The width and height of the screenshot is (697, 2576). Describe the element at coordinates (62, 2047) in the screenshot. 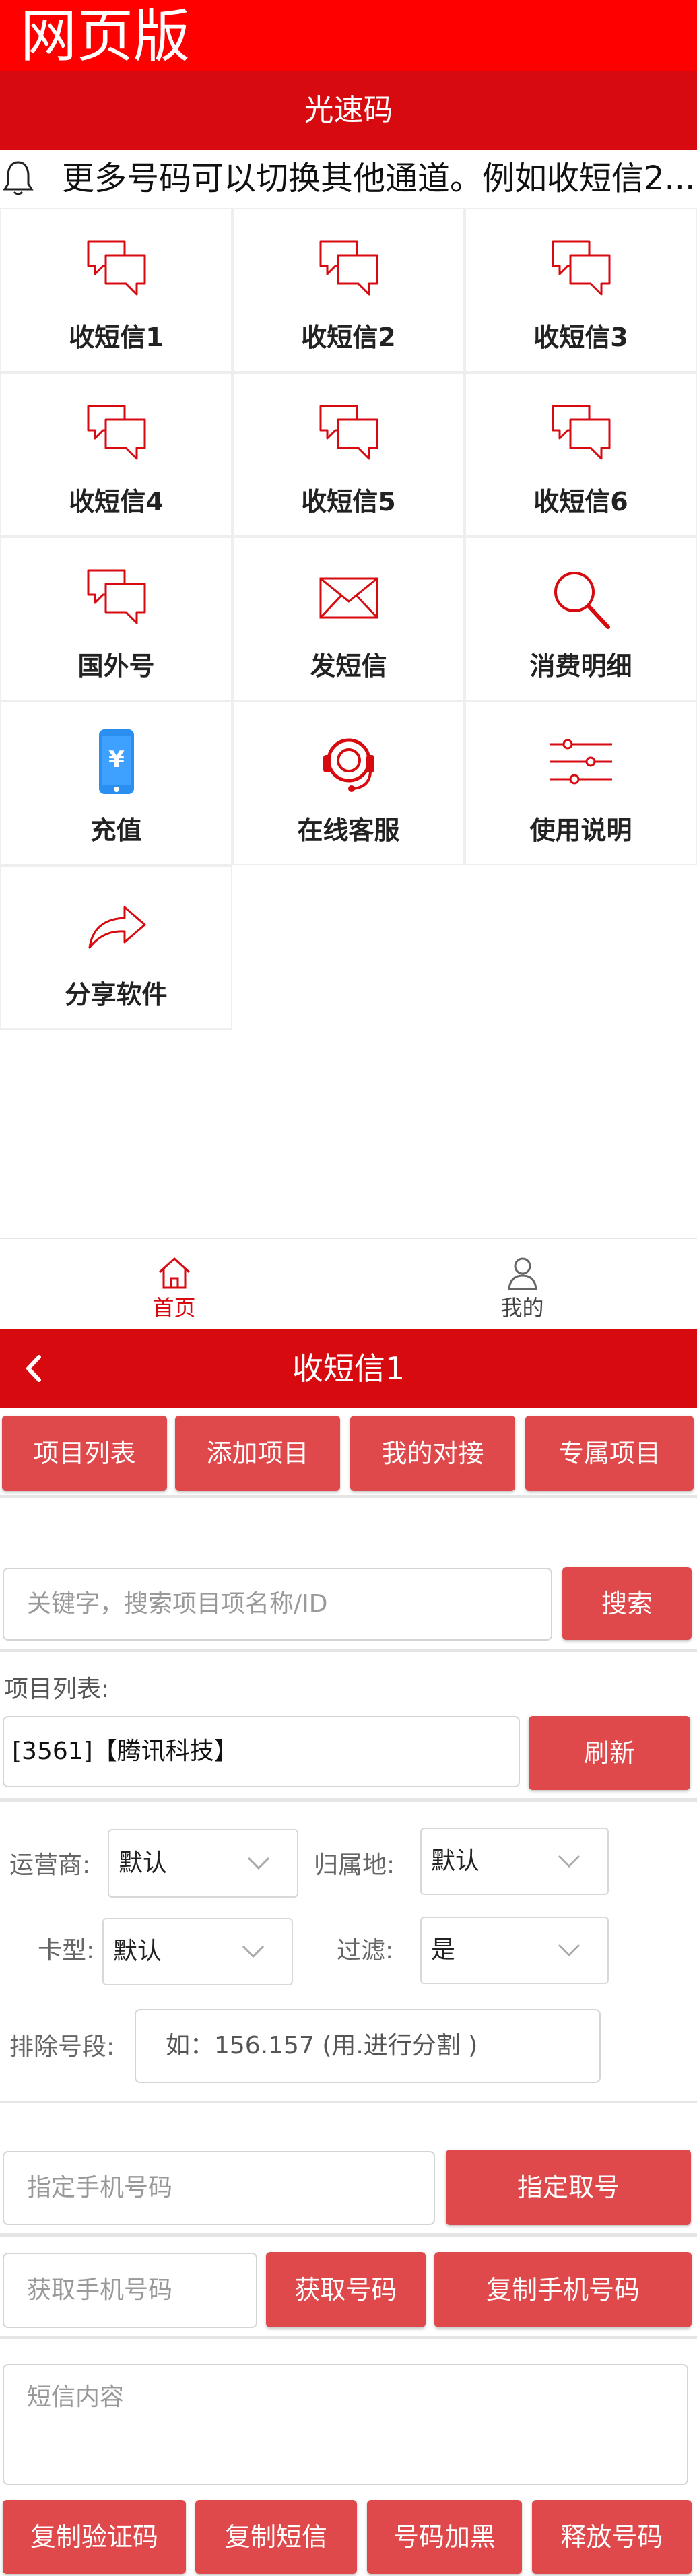

I see `exclude-prefix-label: 排除号段:` at that location.